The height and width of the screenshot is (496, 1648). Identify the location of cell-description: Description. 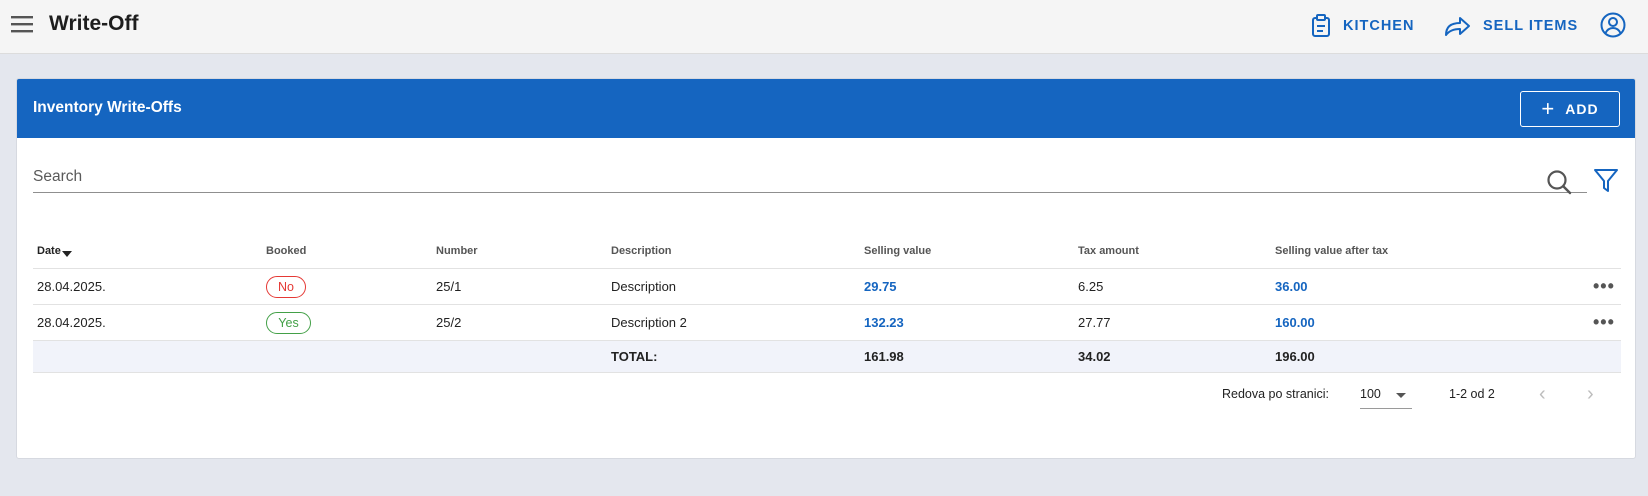
(644, 286).